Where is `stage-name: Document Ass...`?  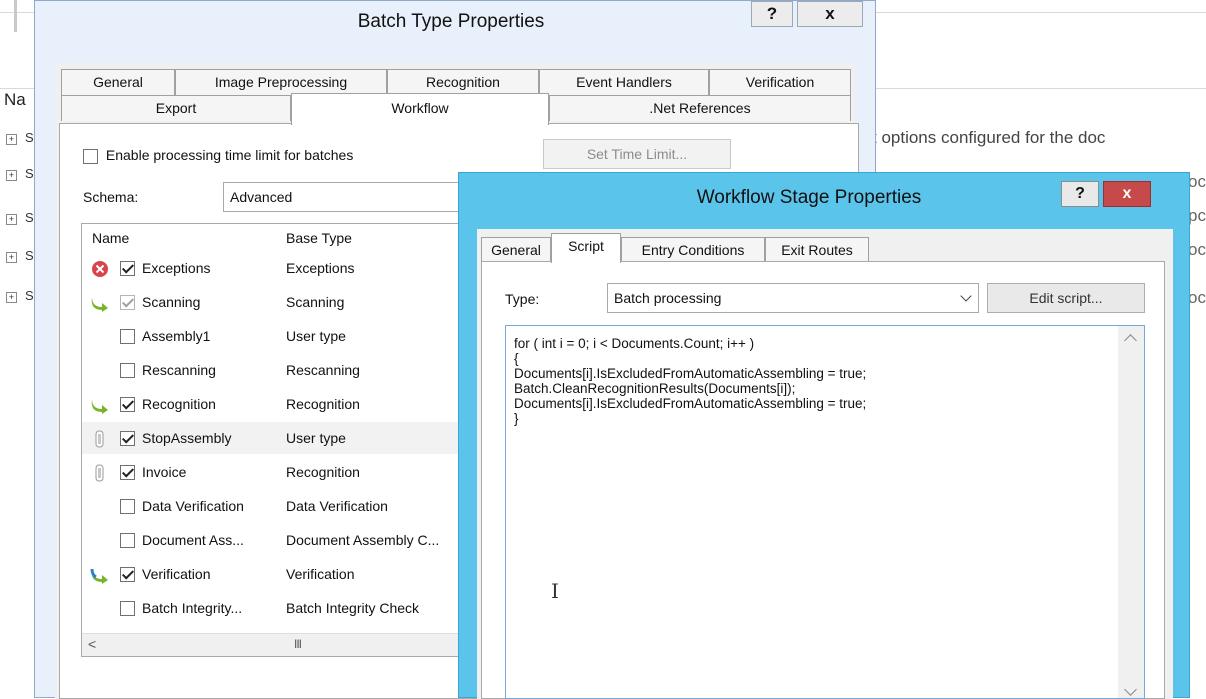 stage-name: Document Ass... is located at coordinates (193, 540).